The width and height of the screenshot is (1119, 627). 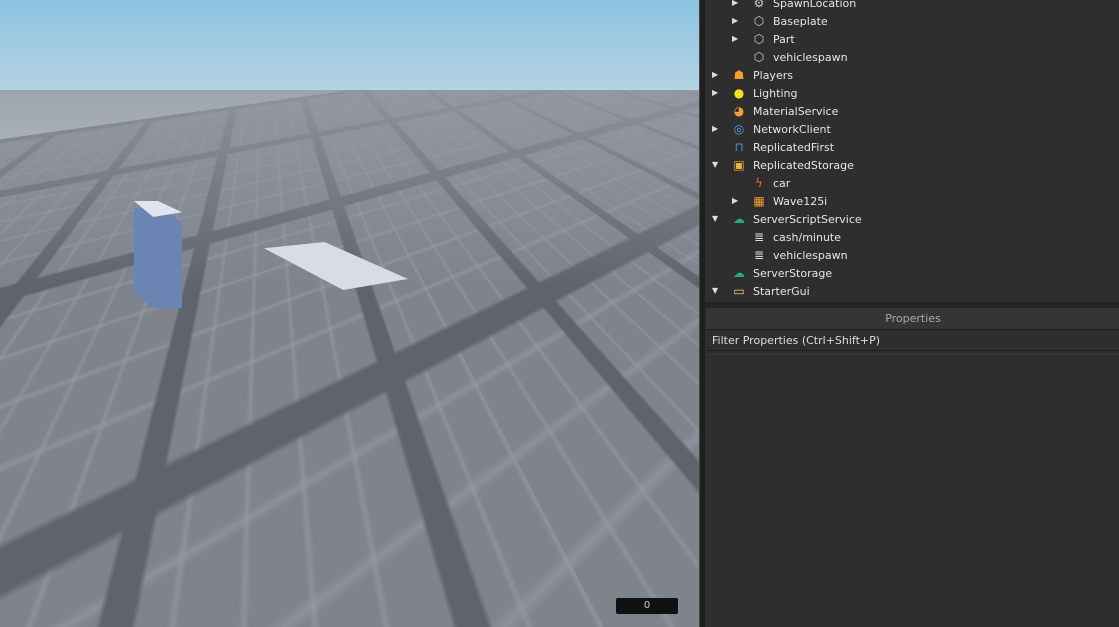 What do you see at coordinates (784, 39) in the screenshot?
I see `explorer-item-label: Part` at bounding box center [784, 39].